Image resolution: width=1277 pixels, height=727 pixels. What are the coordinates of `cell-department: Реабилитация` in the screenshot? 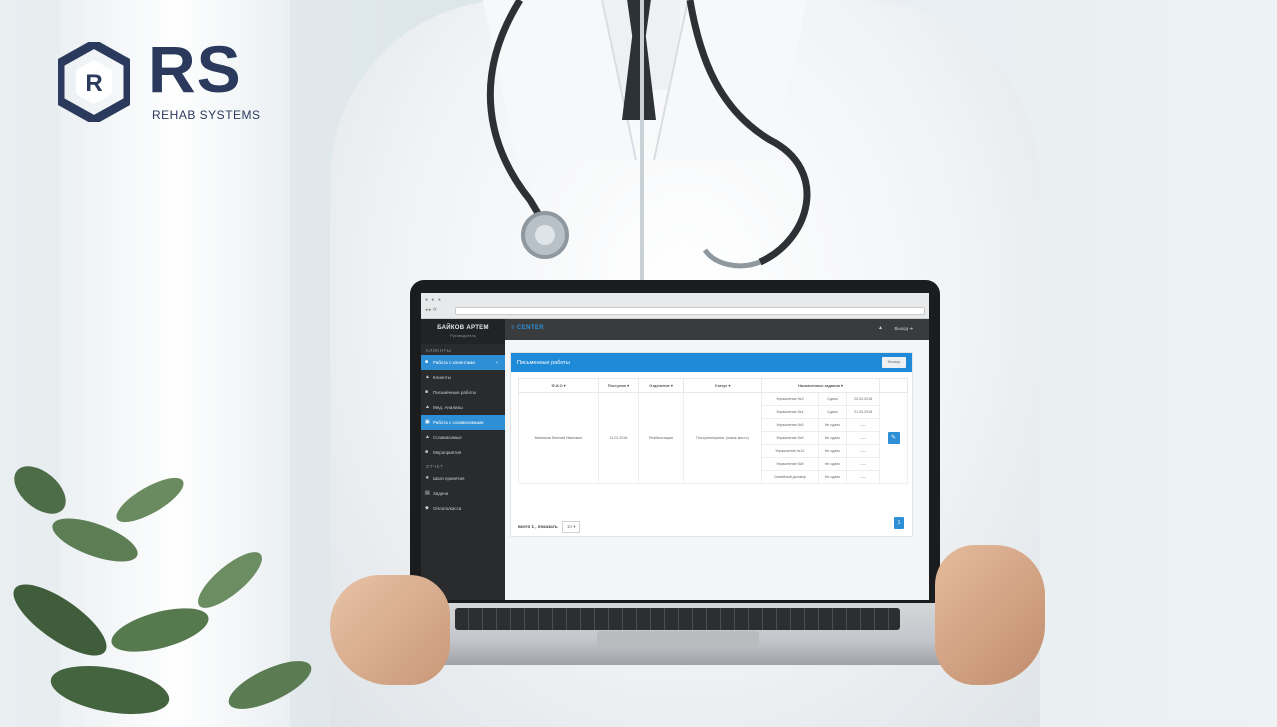 It's located at (661, 438).